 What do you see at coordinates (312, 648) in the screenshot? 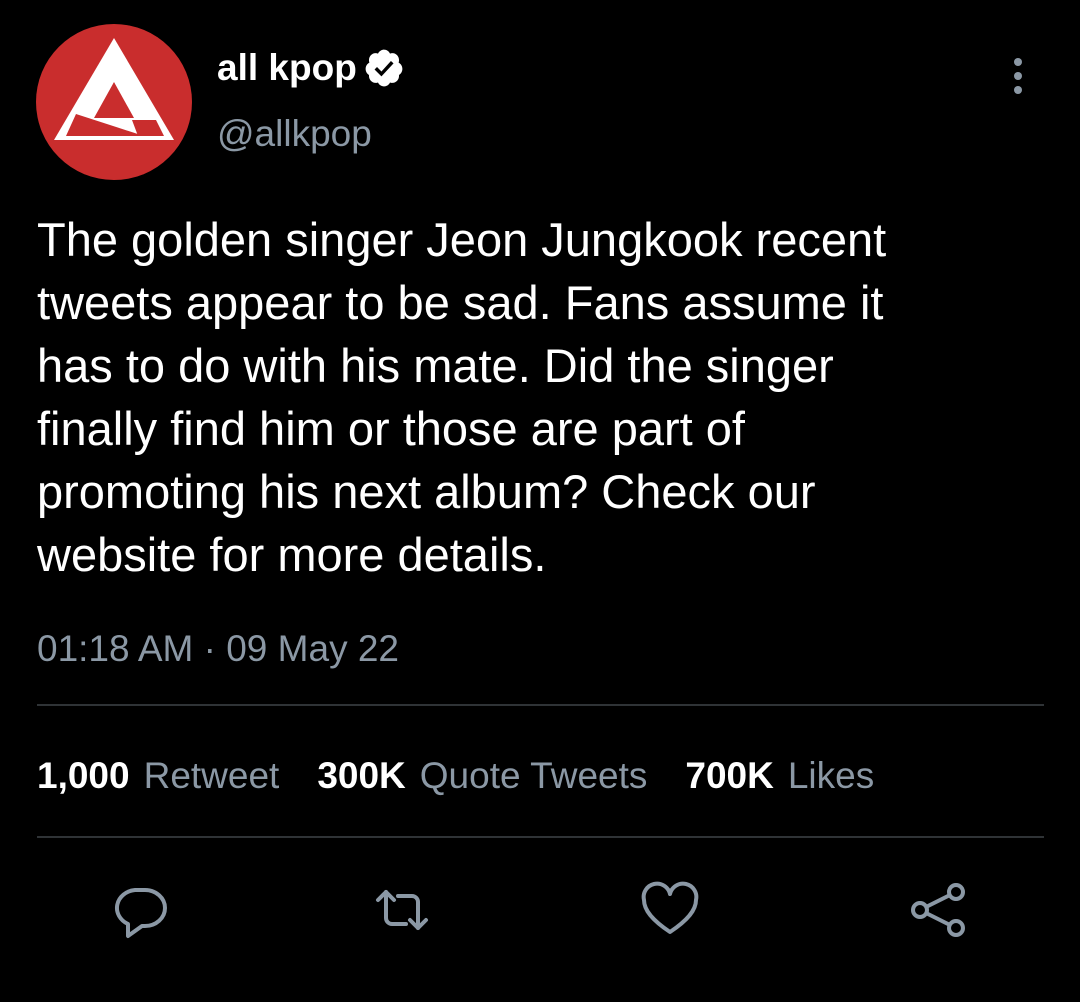
I see `tweet-date: 09 May 22` at bounding box center [312, 648].